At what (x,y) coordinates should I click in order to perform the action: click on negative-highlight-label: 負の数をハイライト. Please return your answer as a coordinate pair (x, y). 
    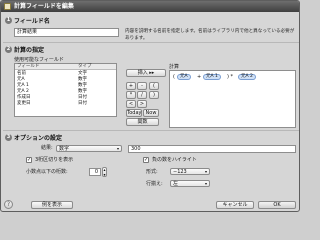
    Looking at the image, I should click on (174, 160).